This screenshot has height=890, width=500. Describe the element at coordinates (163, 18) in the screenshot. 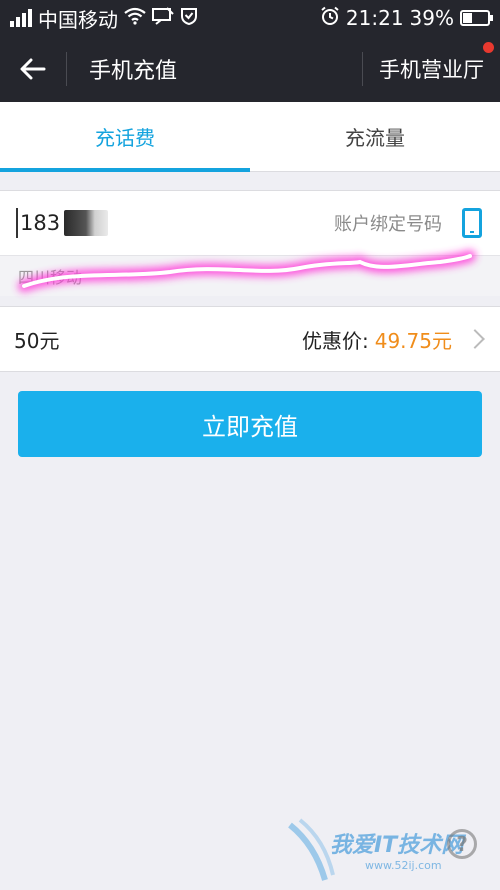

I see `notification-icon` at that location.